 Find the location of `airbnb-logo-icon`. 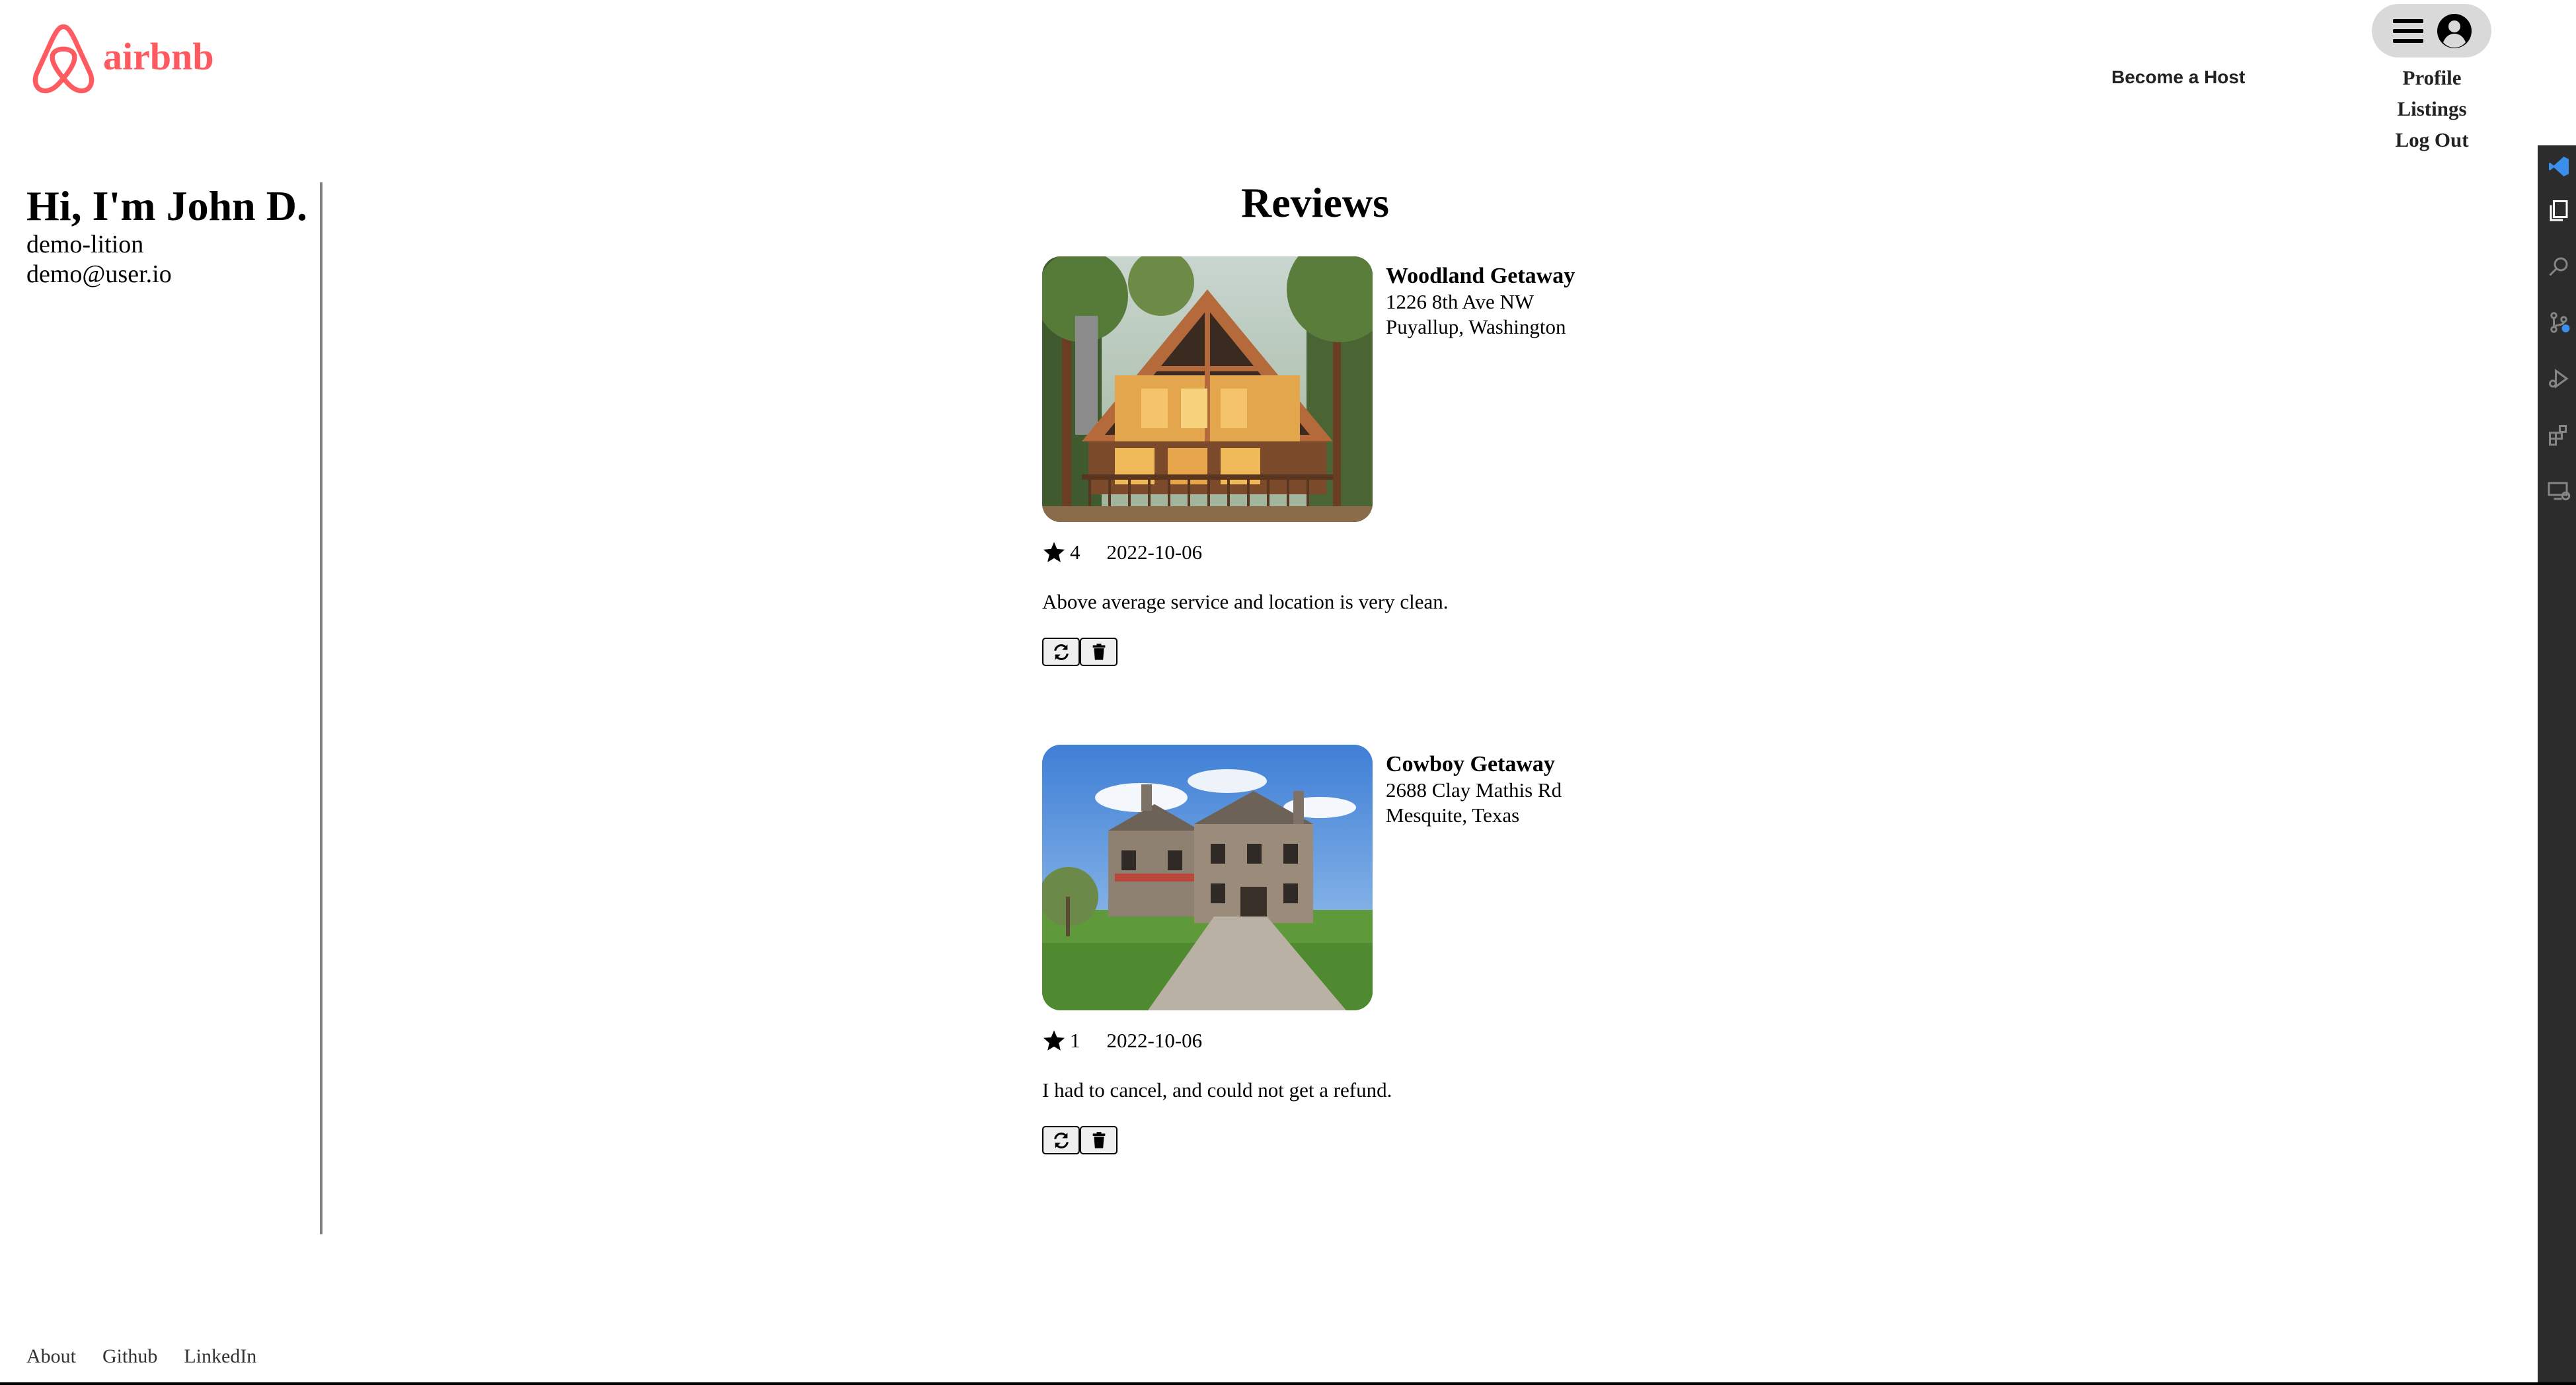

airbnb-logo-icon is located at coordinates (64, 59).